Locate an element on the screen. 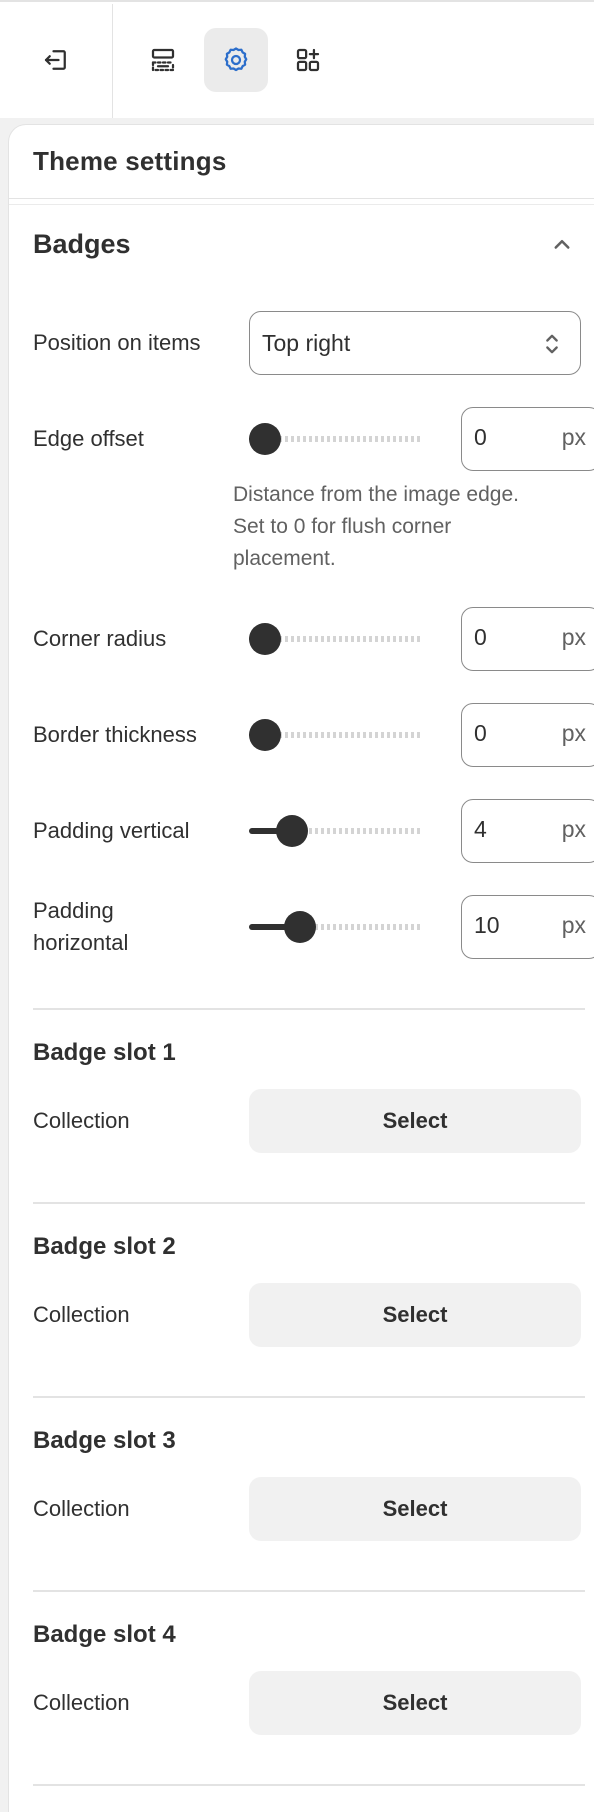 Image resolution: width=594 pixels, height=1812 pixels. corner-radius-label: Corner radius is located at coordinates (100, 638).